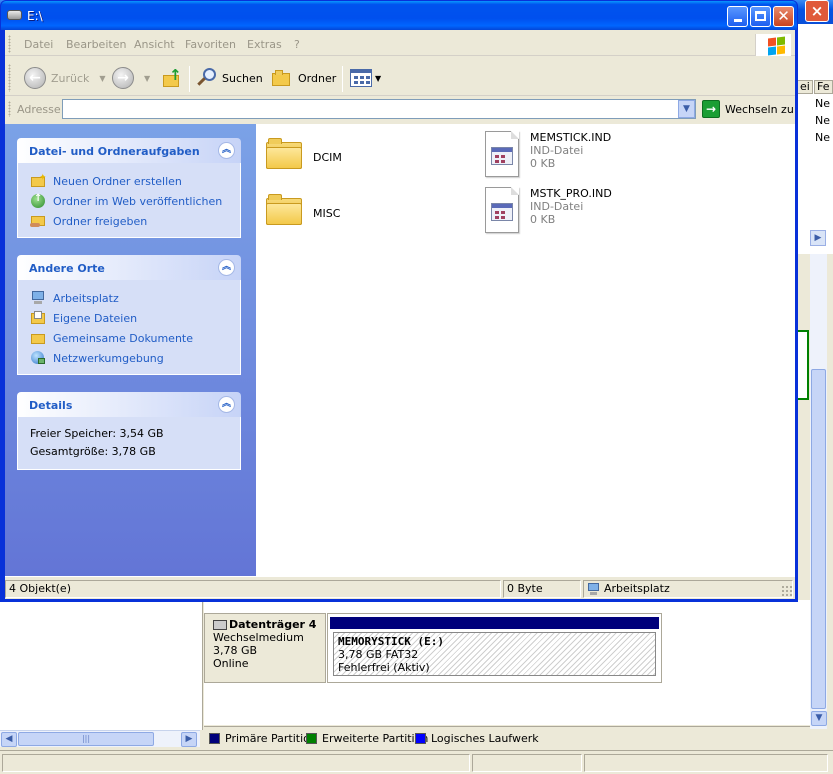  Describe the element at coordinates (805, 87) in the screenshot. I see `column-header: ei` at that location.